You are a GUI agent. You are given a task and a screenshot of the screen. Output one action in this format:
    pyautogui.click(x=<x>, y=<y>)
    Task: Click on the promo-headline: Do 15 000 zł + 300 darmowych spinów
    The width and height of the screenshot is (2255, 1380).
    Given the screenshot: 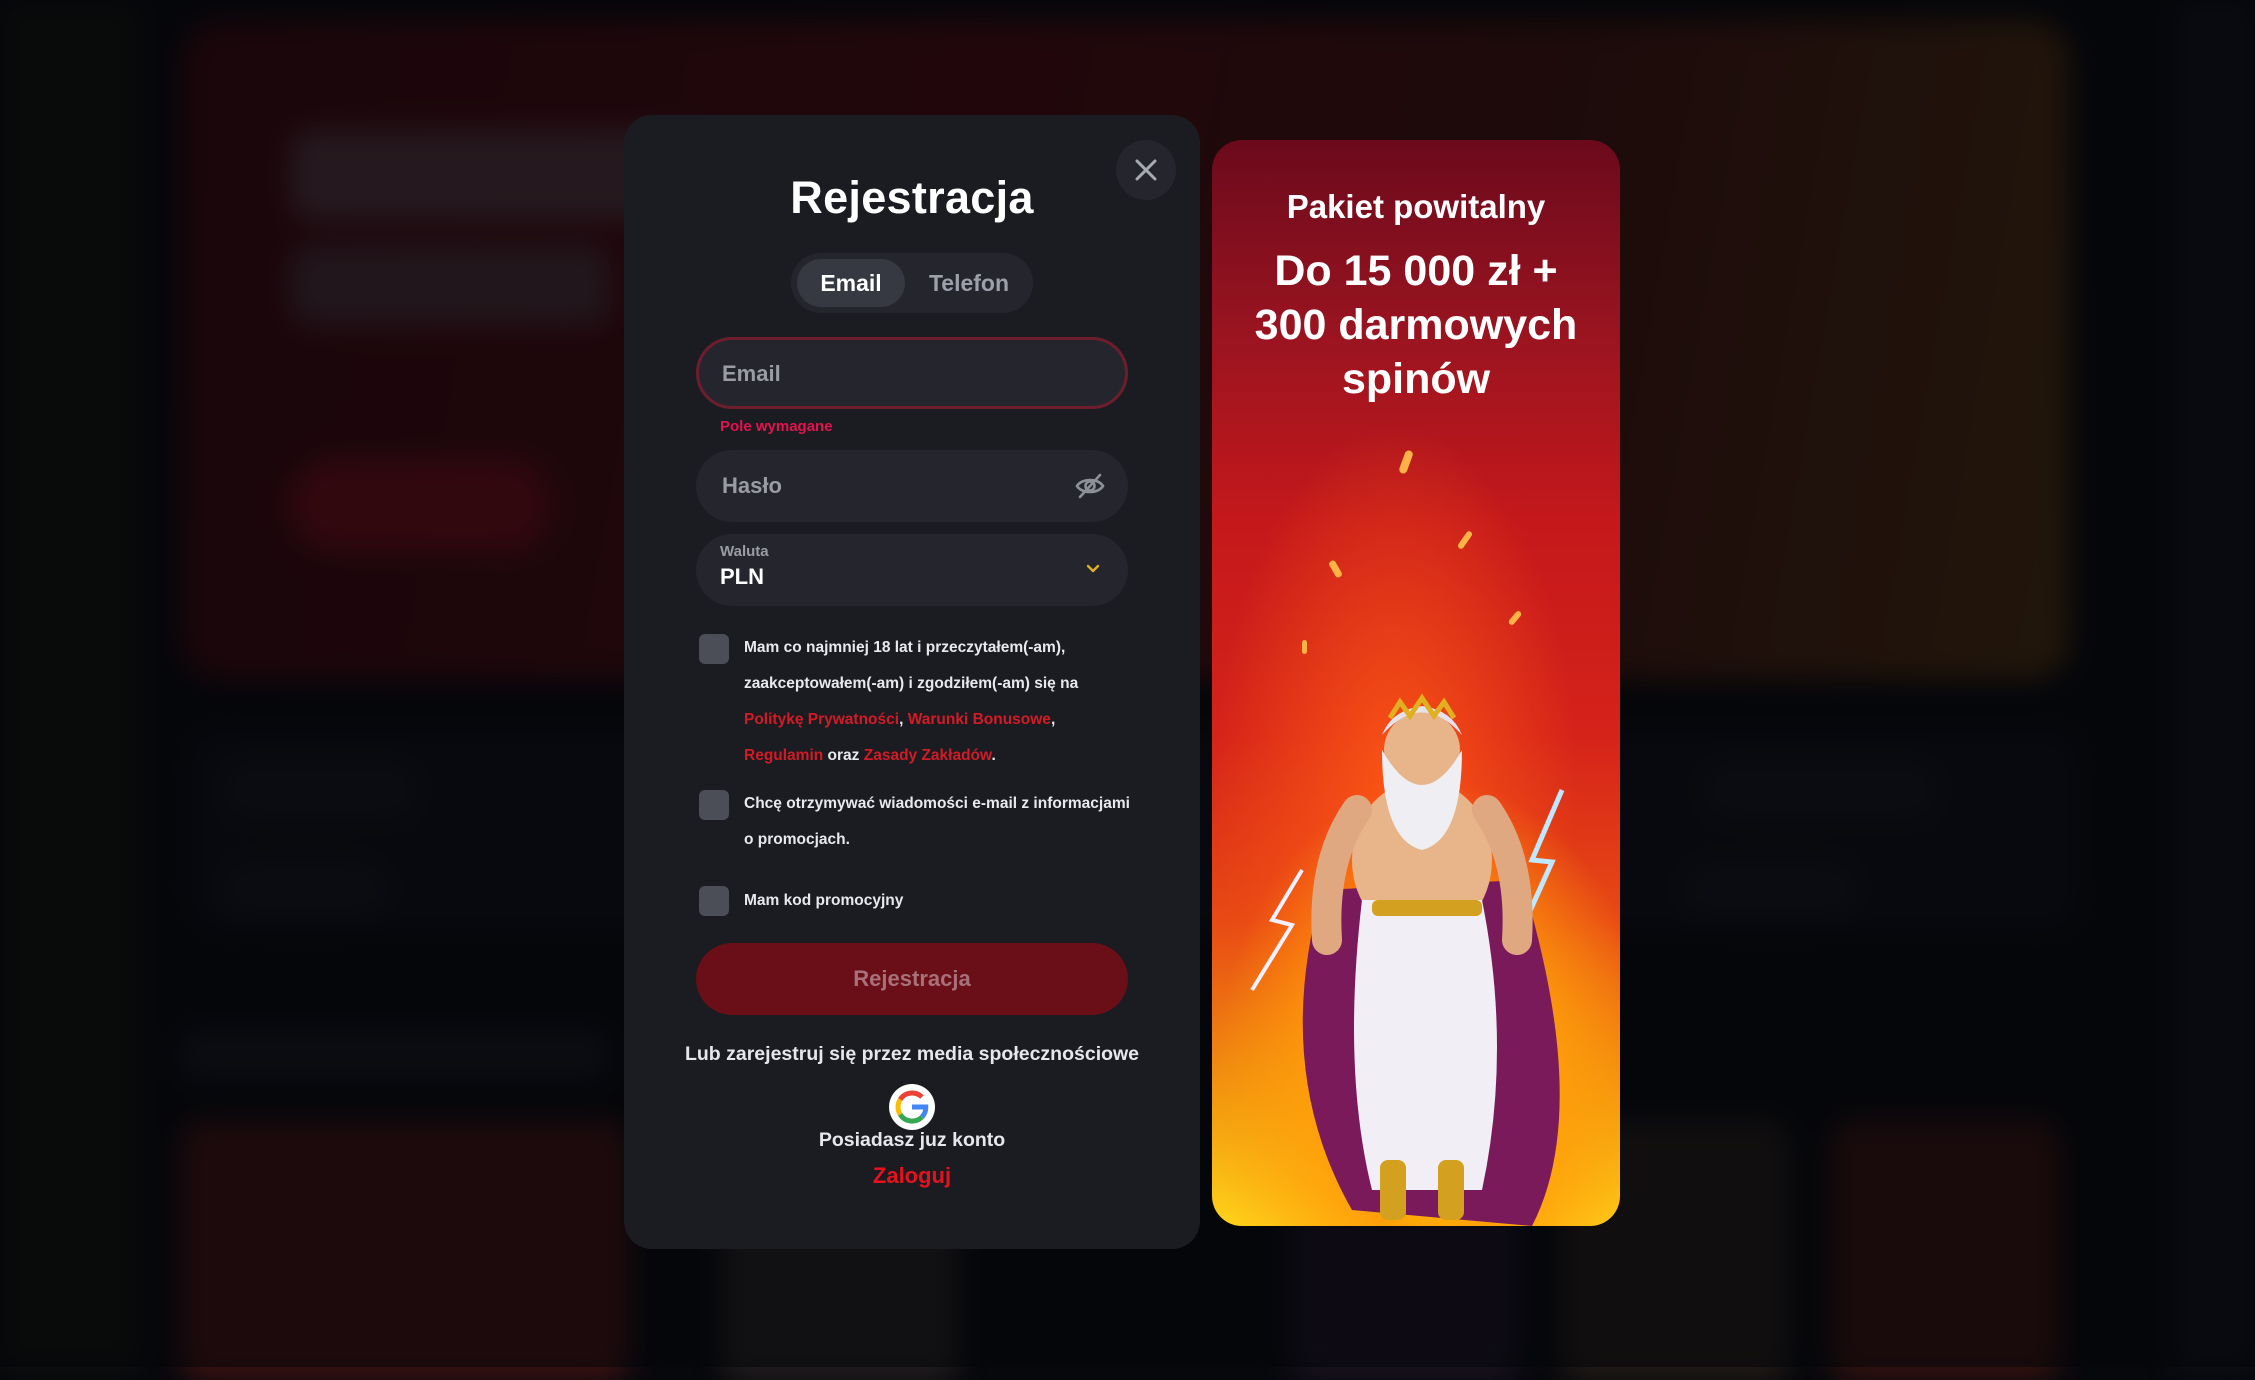 What is the action you would take?
    pyautogui.click(x=1416, y=325)
    